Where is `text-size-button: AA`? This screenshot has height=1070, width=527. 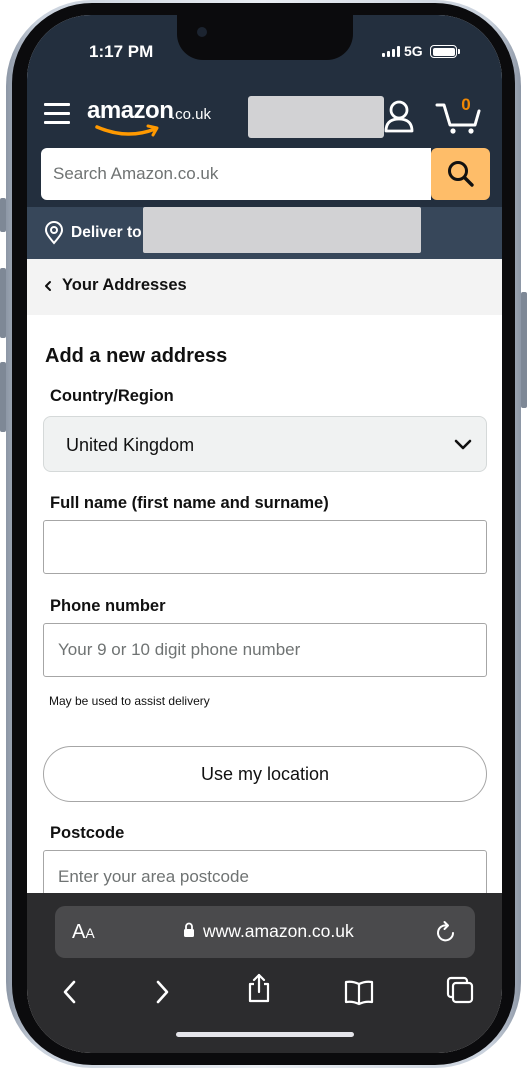
text-size-button: AA is located at coordinates (83, 932).